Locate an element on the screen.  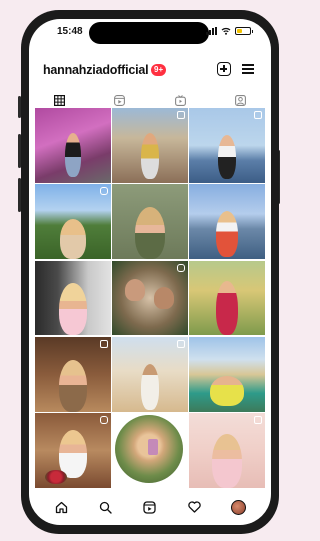
heart-icon is located at coordinates (194, 507).